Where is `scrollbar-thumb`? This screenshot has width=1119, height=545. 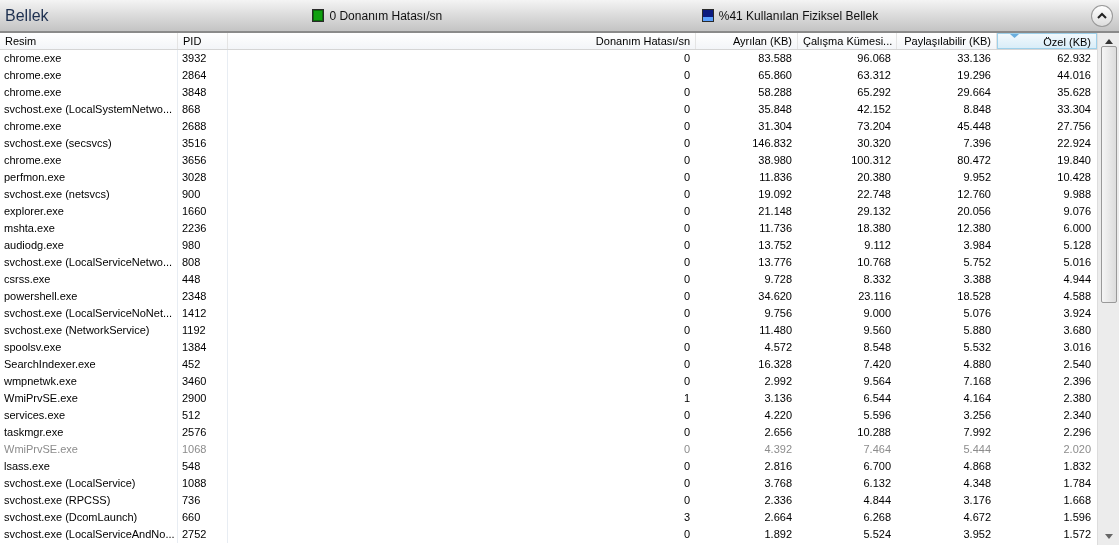
scrollbar-thumb is located at coordinates (1108, 174).